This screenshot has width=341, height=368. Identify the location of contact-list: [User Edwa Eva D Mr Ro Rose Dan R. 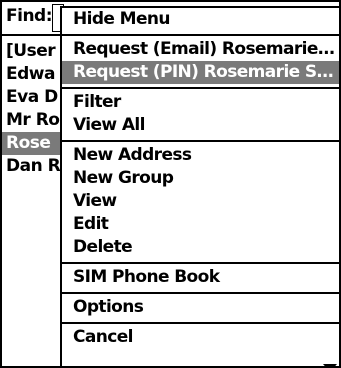
(32, 109).